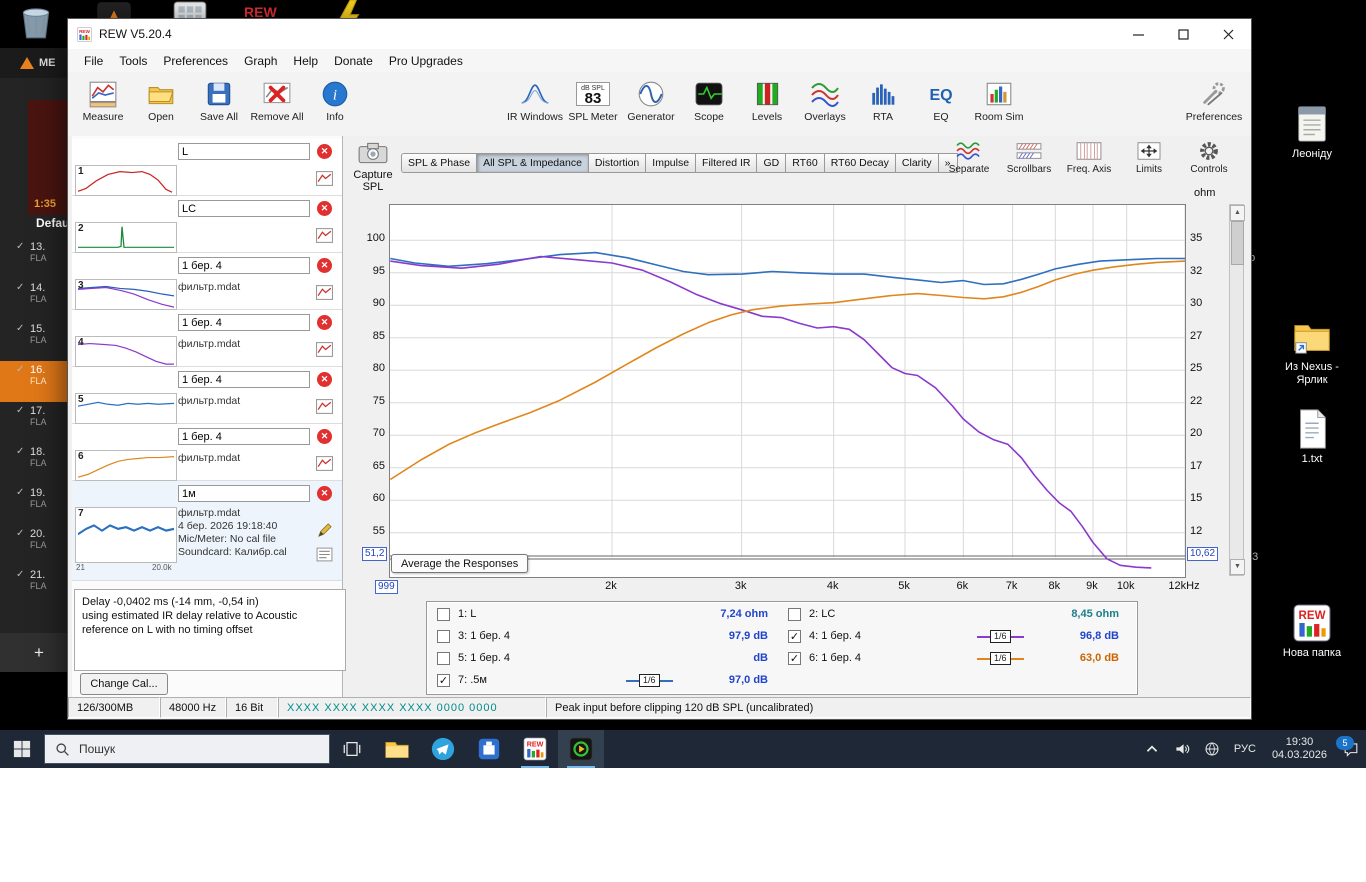 This screenshot has height=882, width=1366. Describe the element at coordinates (581, 749) in the screenshot. I see `taskbar-recorder-icon` at that location.